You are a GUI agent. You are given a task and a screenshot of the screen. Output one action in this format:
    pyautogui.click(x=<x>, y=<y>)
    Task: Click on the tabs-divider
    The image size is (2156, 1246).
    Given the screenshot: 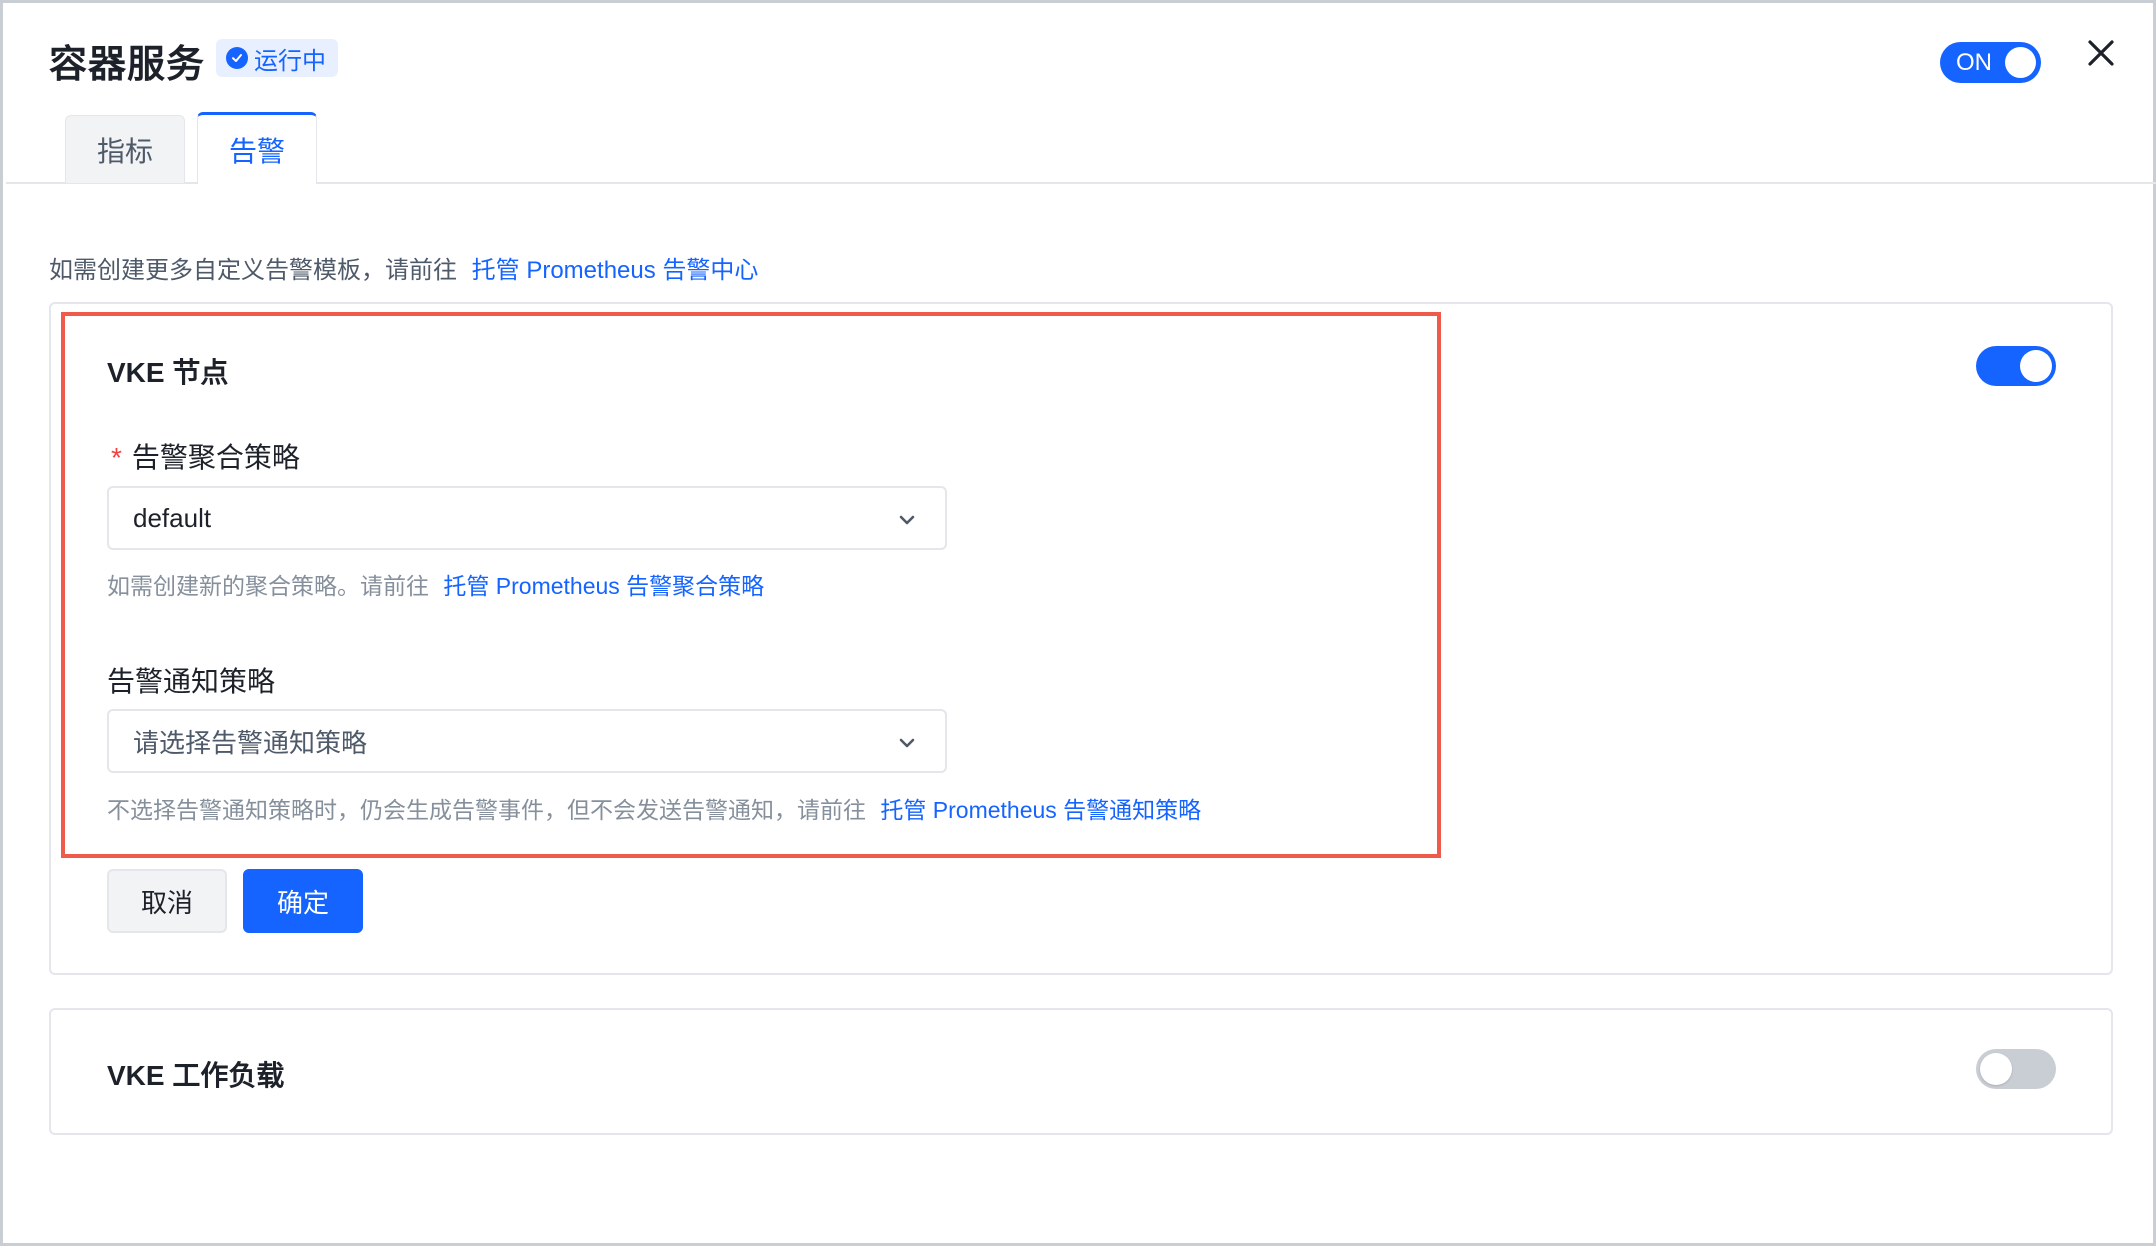 What is the action you would take?
    pyautogui.click(x=1081, y=183)
    